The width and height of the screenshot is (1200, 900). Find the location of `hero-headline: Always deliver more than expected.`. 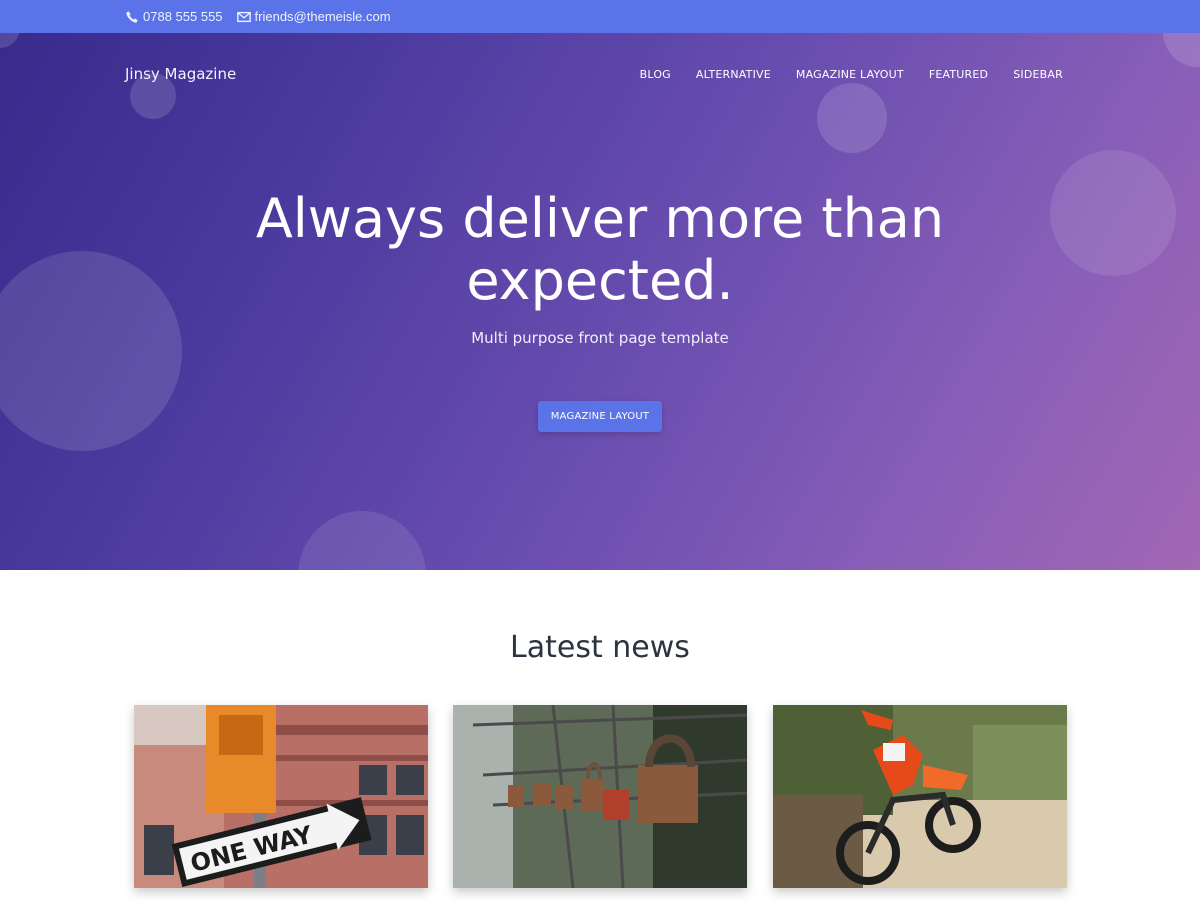

hero-headline: Always deliver more than expected. is located at coordinates (600, 249).